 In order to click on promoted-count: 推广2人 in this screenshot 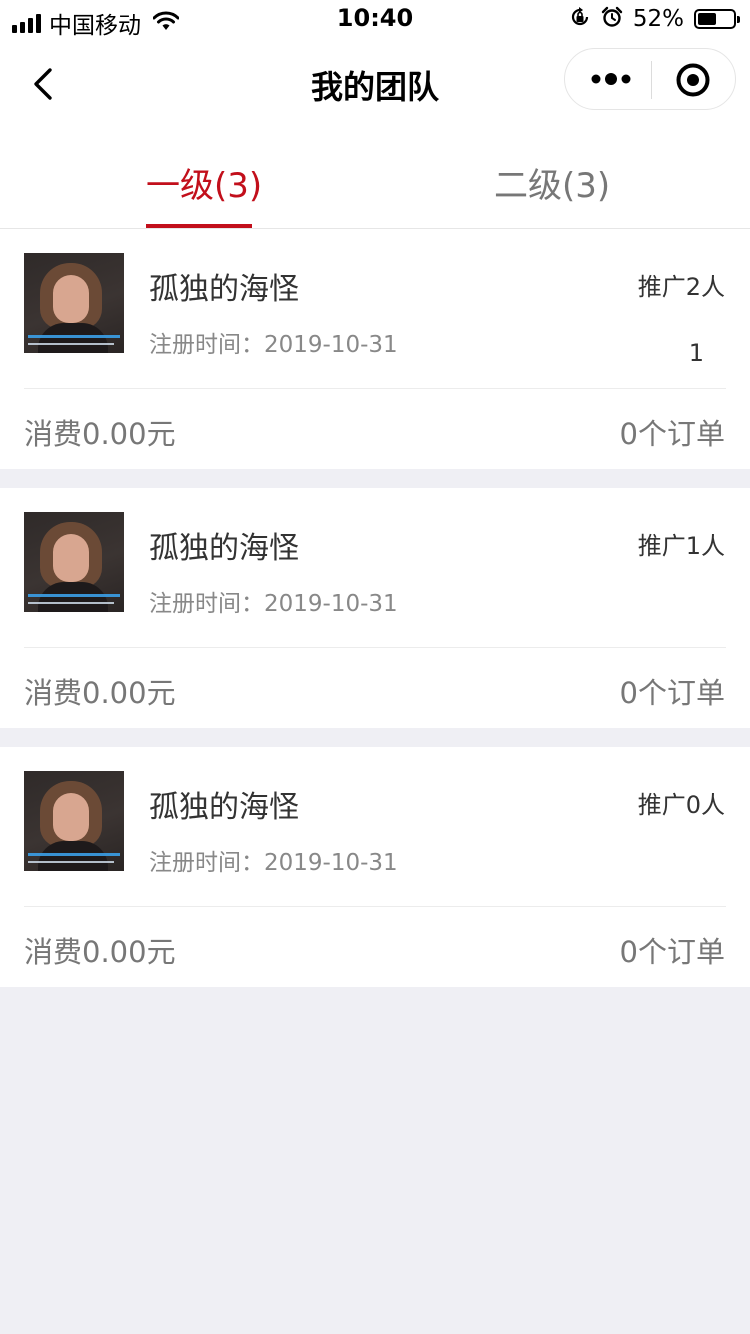, I will do `click(681, 287)`.